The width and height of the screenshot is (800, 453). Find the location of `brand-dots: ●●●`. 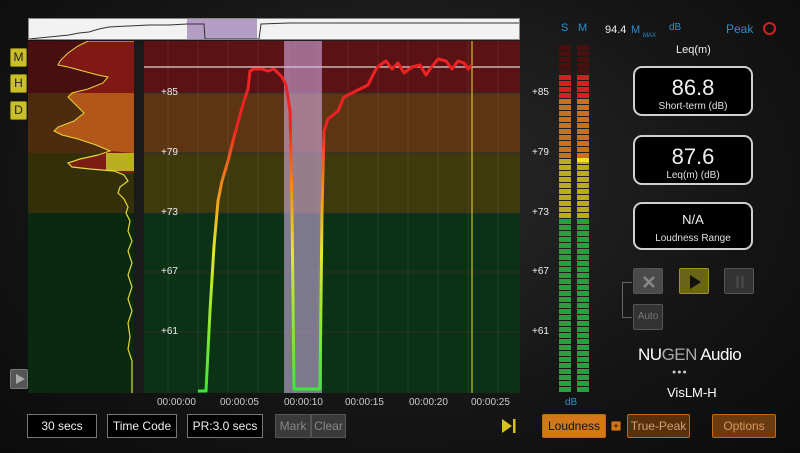

brand-dots: ●●● is located at coordinates (680, 372).